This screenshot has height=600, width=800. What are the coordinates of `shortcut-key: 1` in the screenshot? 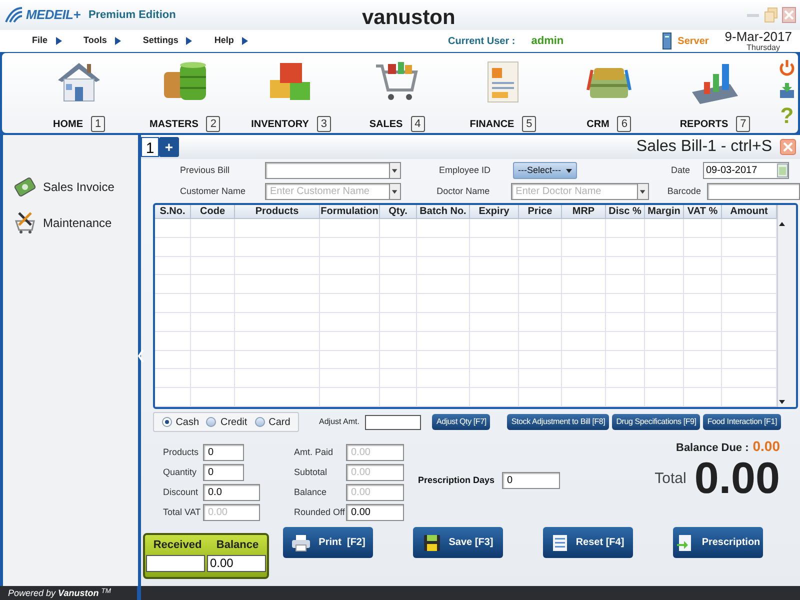 It's located at (98, 124).